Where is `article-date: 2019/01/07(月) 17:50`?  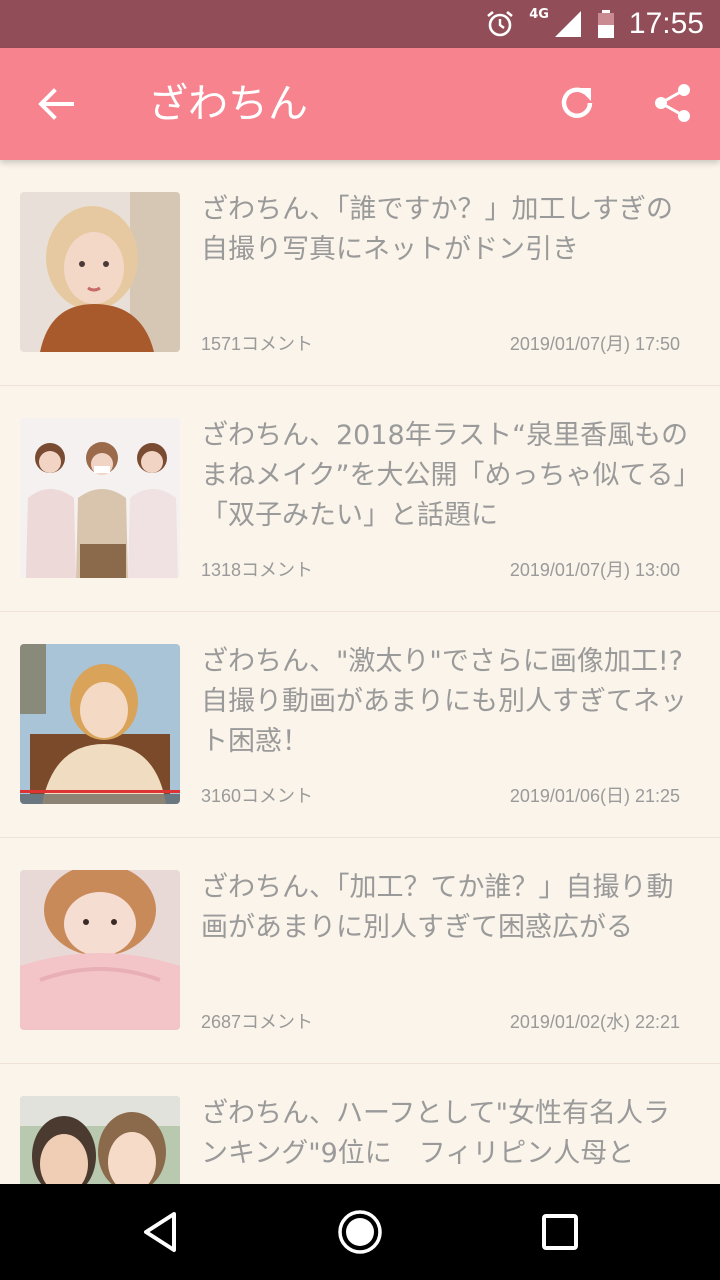
article-date: 2019/01/07(月) 17:50 is located at coordinates (594, 344).